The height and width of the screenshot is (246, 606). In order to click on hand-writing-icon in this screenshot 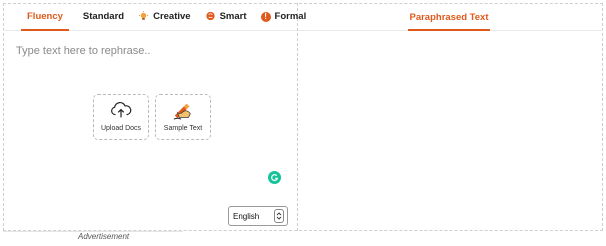, I will do `click(182, 111)`.